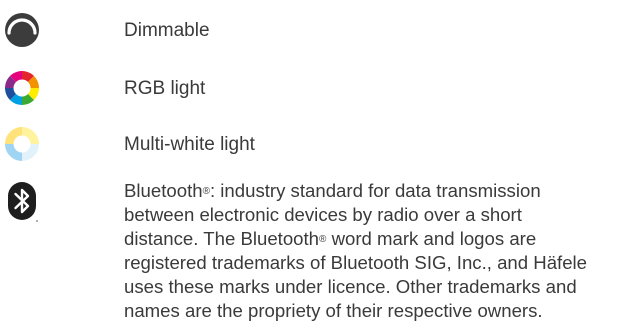 The image size is (640, 323). I want to click on multi-white-icon, so click(22, 144).